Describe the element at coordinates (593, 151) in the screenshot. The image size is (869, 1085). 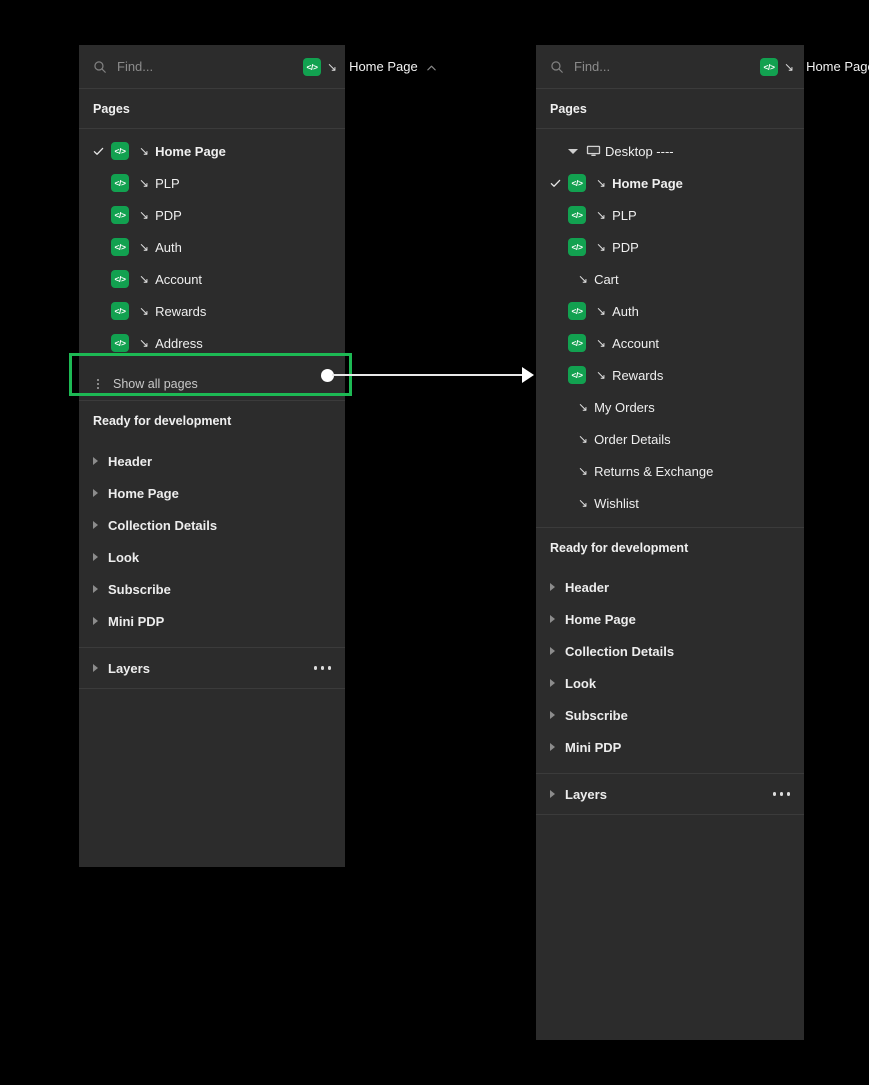
I see `monitor-icon` at that location.